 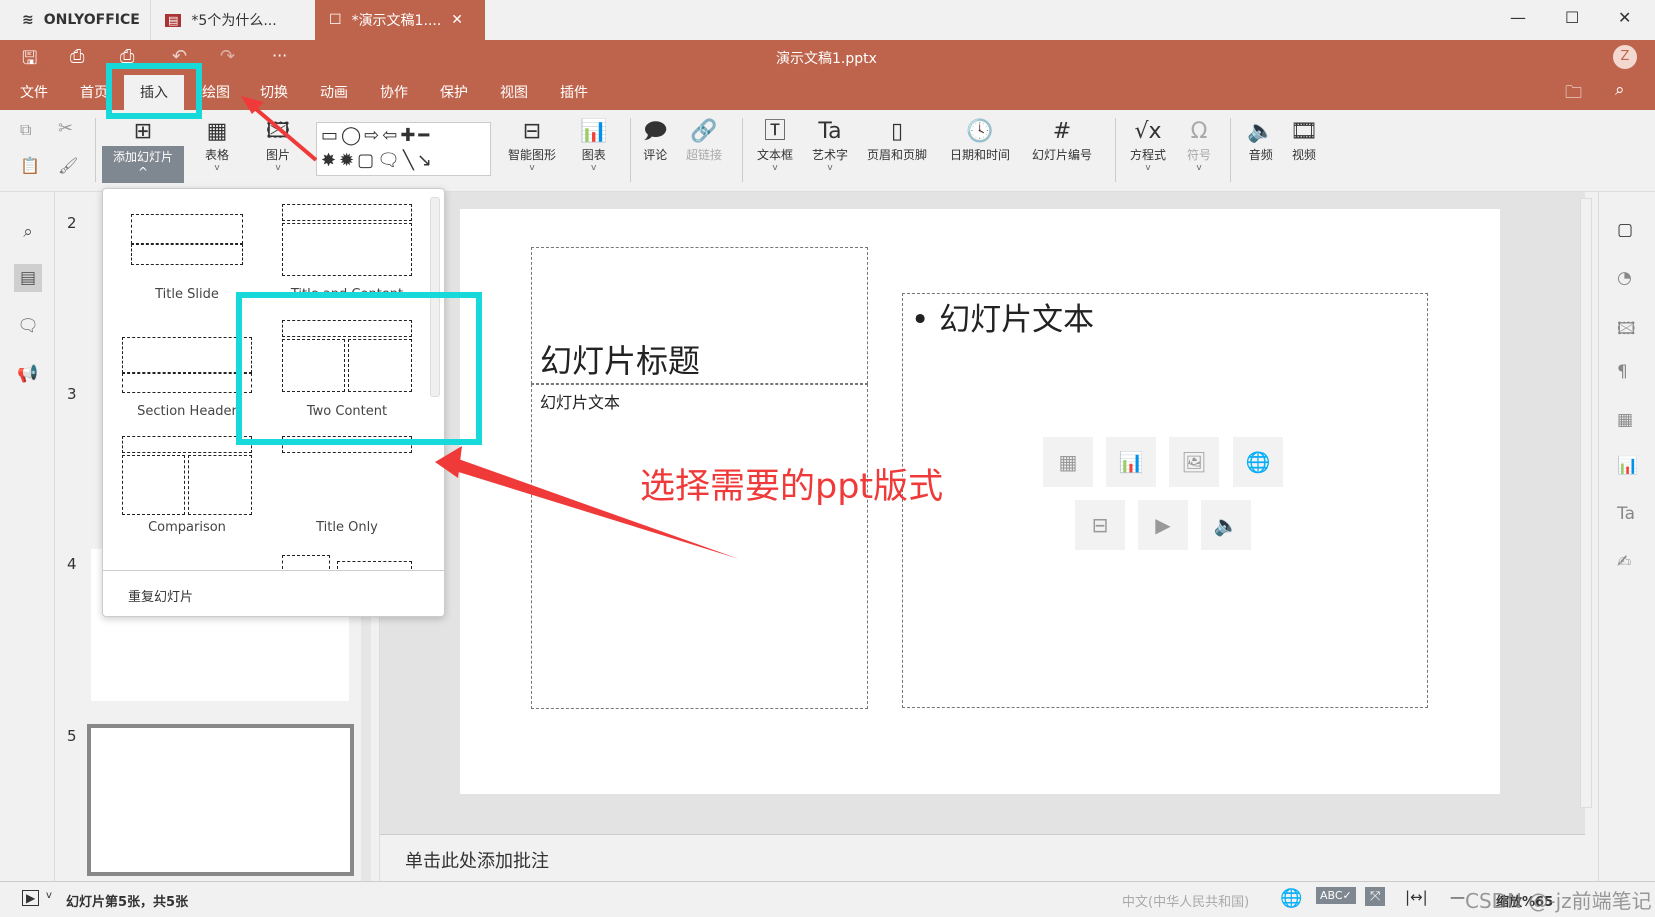 I want to click on arrowhead, so click(x=448, y=462).